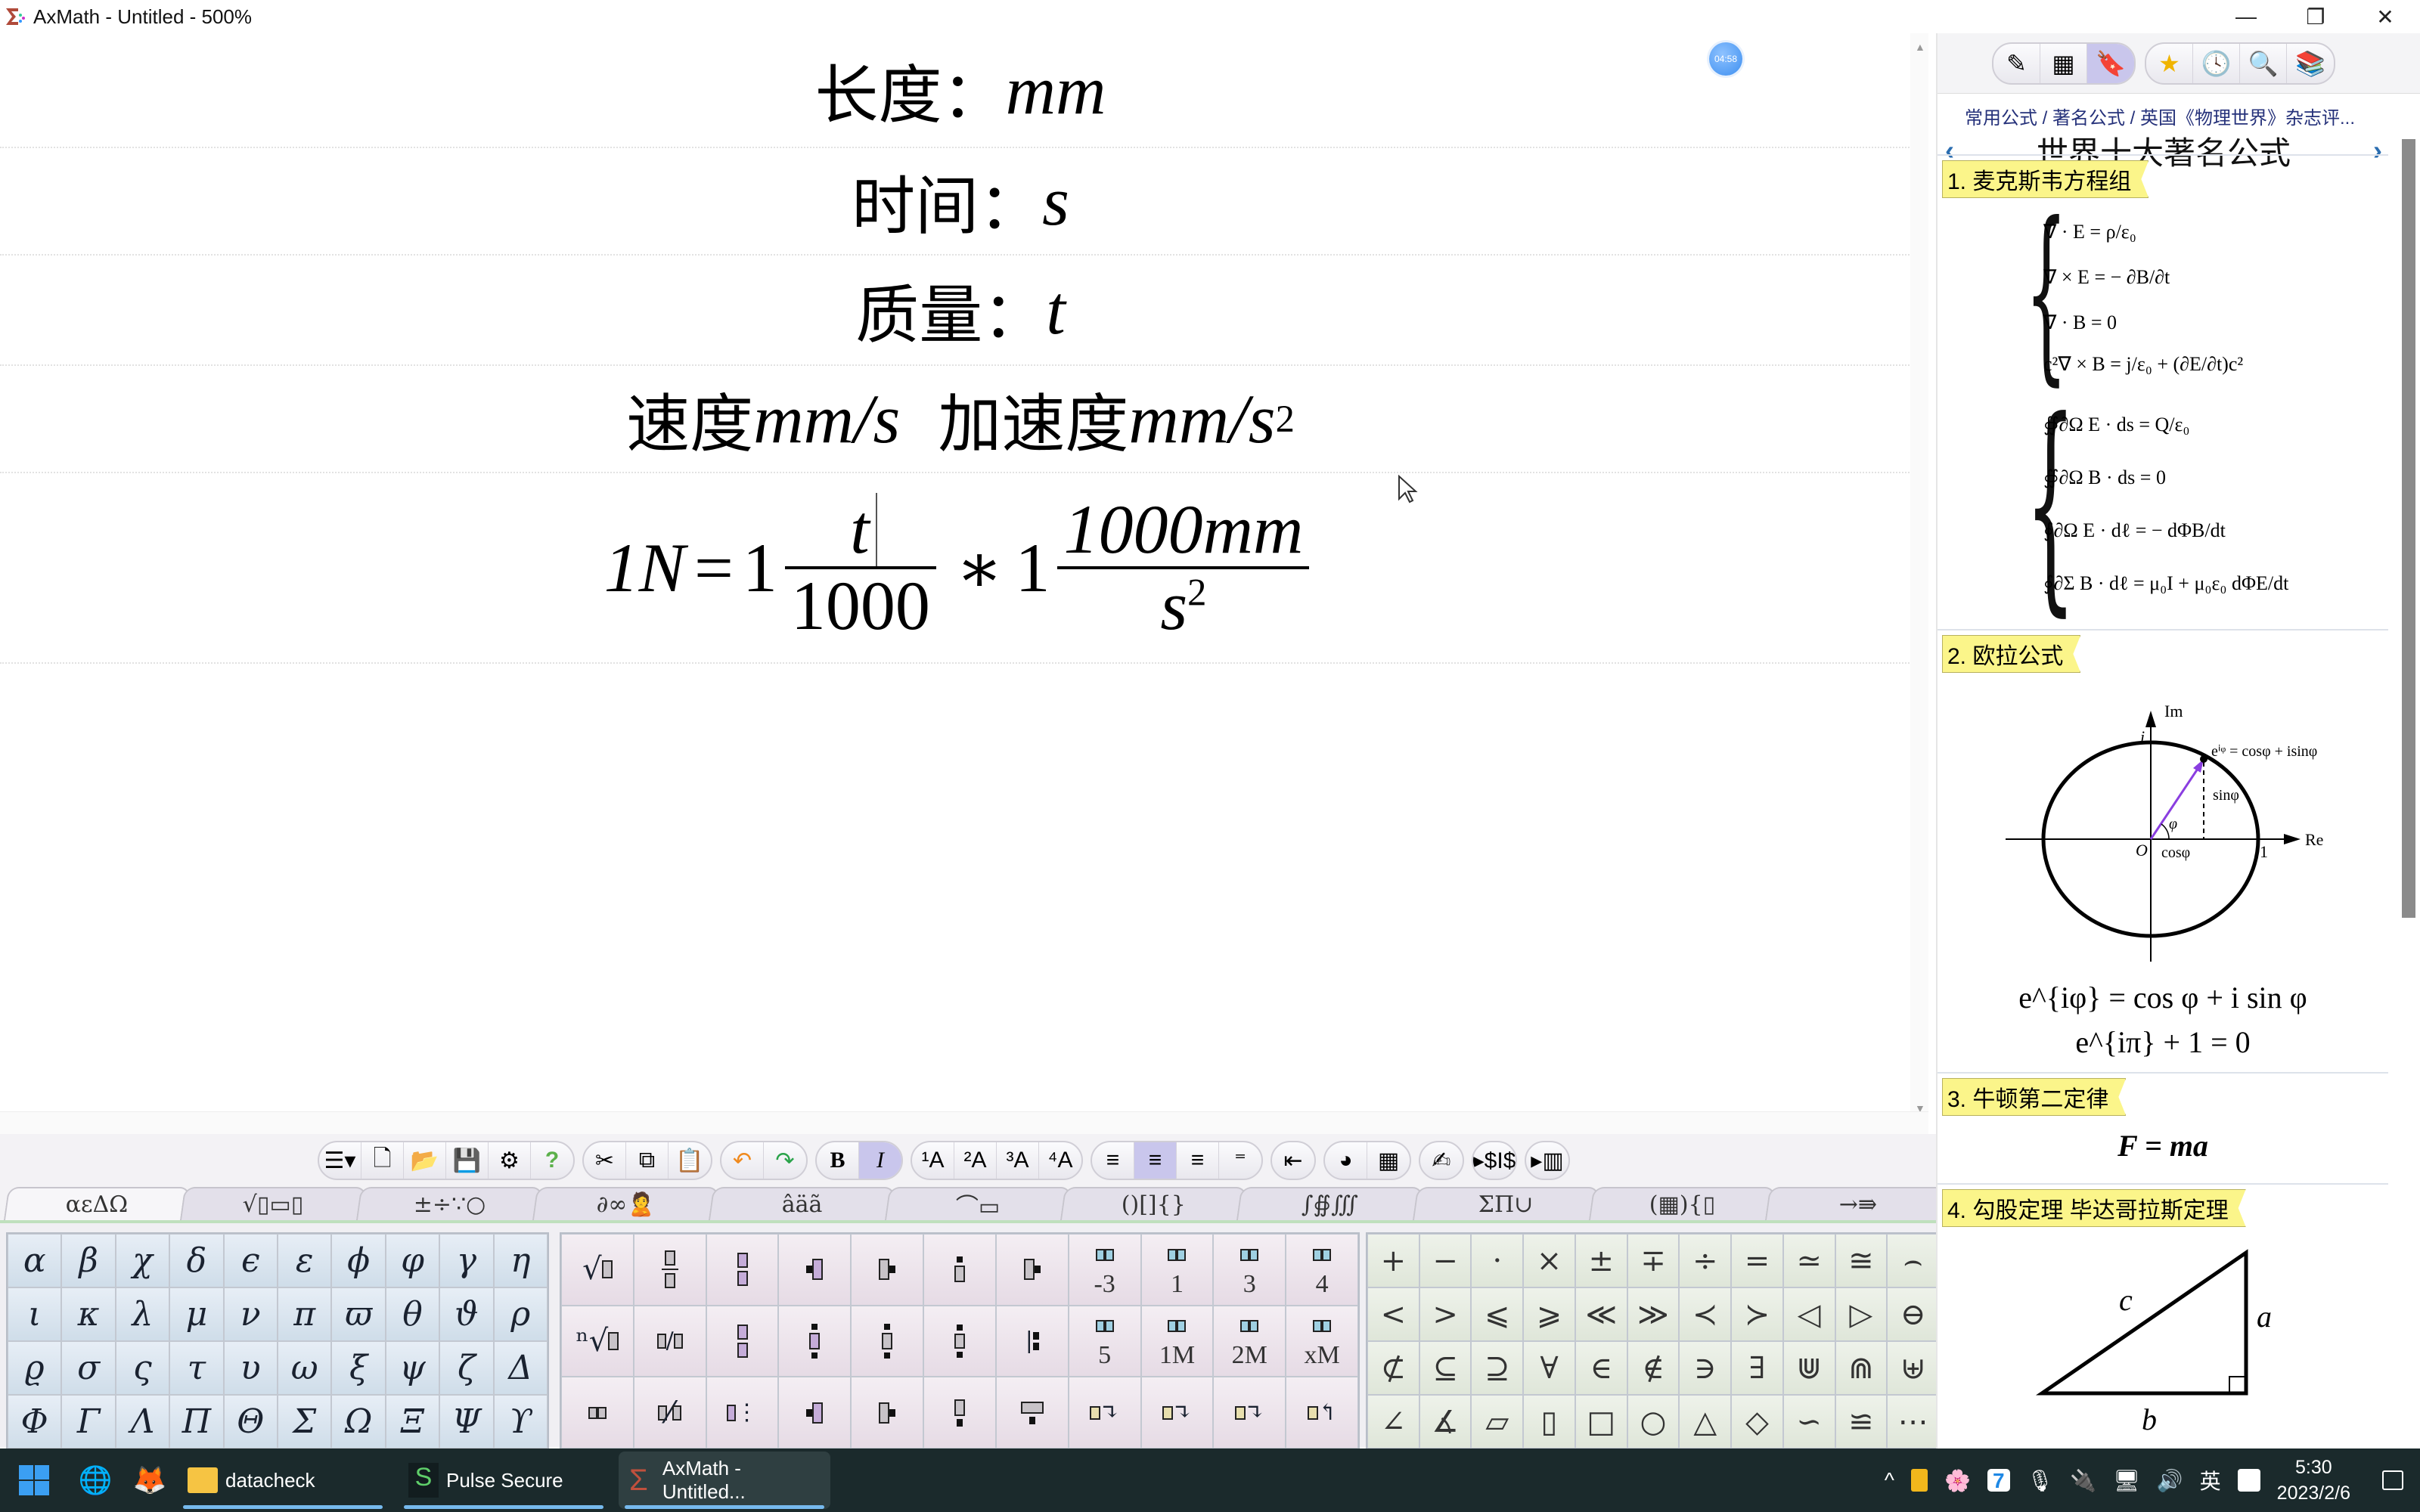  I want to click on operator-symbol-button: ≻, so click(1757, 1314).